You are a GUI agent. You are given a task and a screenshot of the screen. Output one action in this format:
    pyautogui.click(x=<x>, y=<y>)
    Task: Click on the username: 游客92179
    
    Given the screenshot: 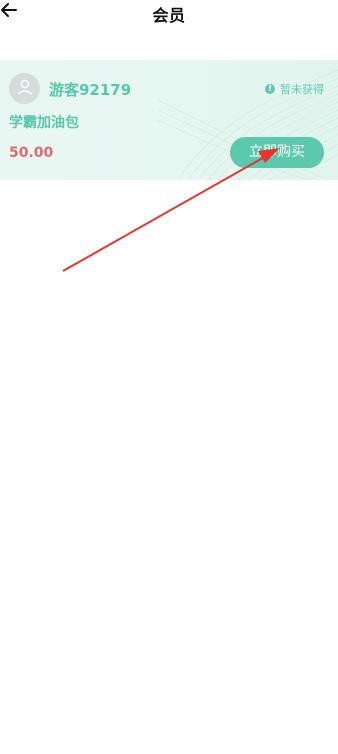 What is the action you would take?
    pyautogui.click(x=90, y=90)
    